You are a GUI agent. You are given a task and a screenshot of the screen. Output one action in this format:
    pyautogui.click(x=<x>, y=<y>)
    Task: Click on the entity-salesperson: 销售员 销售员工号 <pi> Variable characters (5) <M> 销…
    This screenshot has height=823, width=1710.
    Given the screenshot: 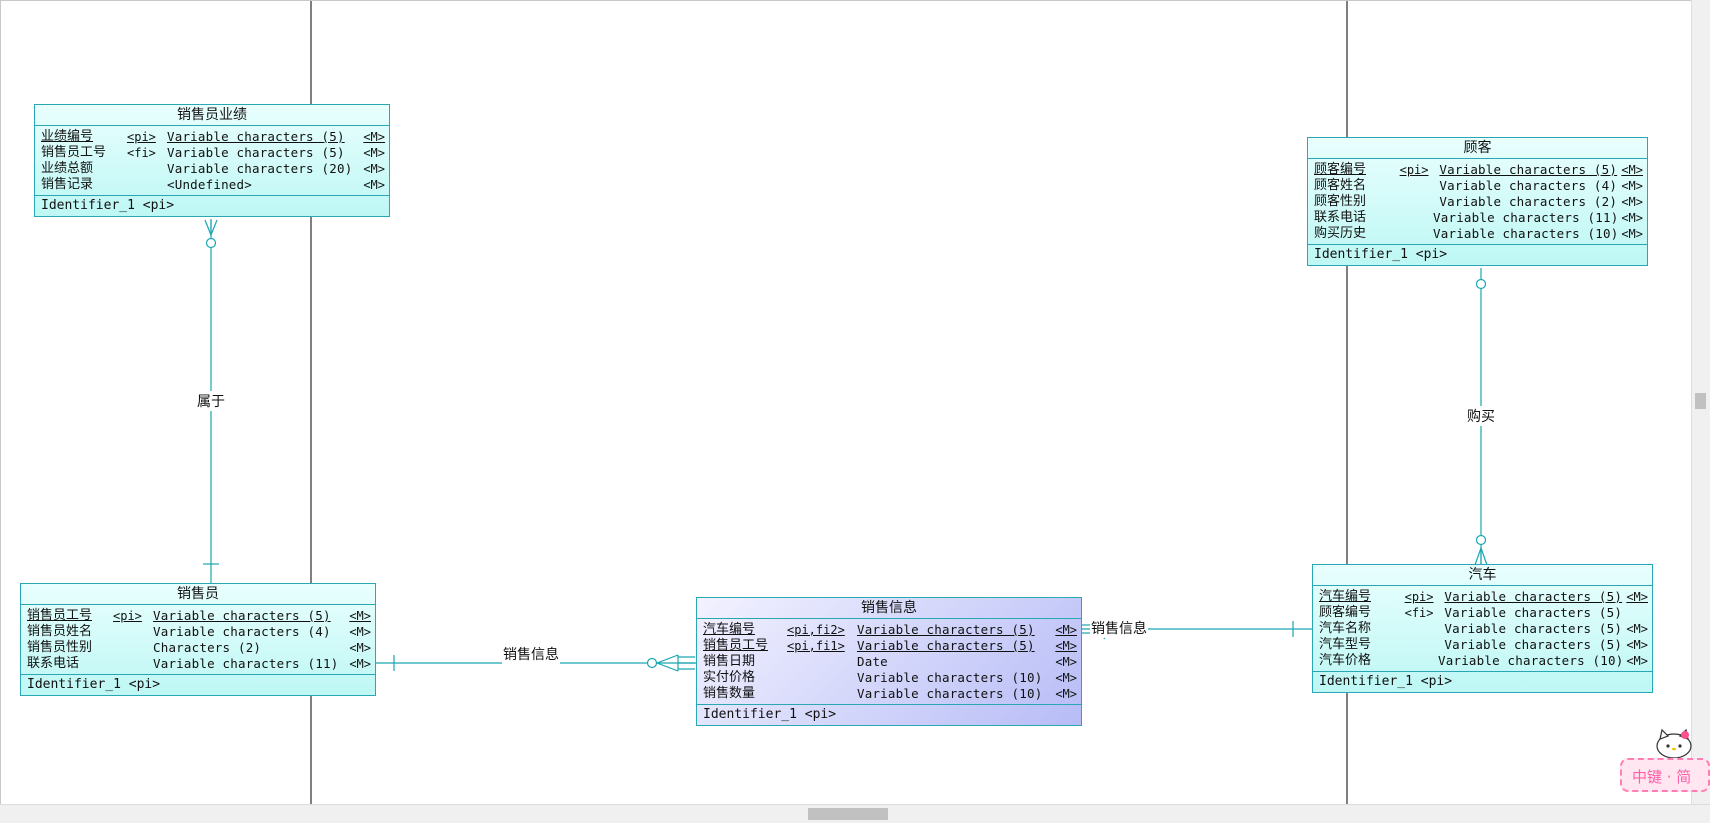 What is the action you would take?
    pyautogui.click(x=198, y=639)
    